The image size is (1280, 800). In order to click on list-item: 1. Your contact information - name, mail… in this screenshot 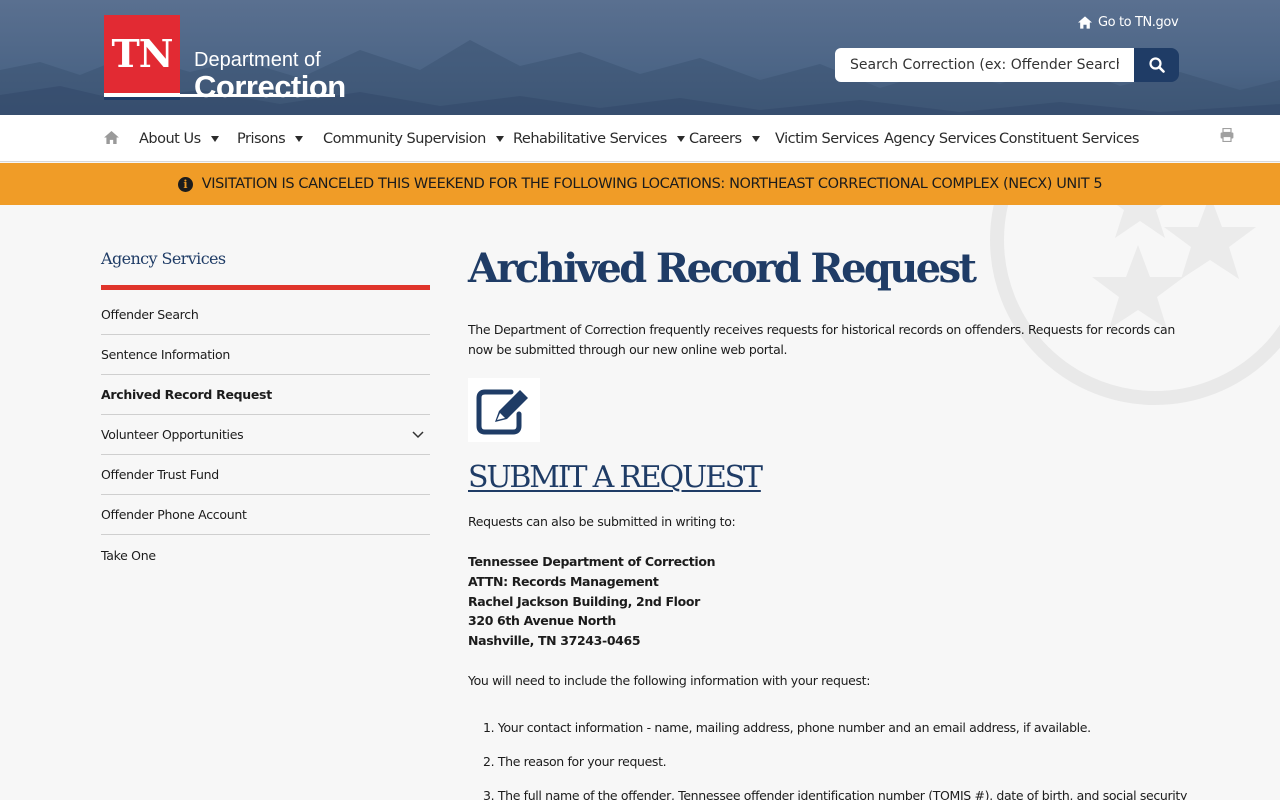, I will do `click(787, 727)`.